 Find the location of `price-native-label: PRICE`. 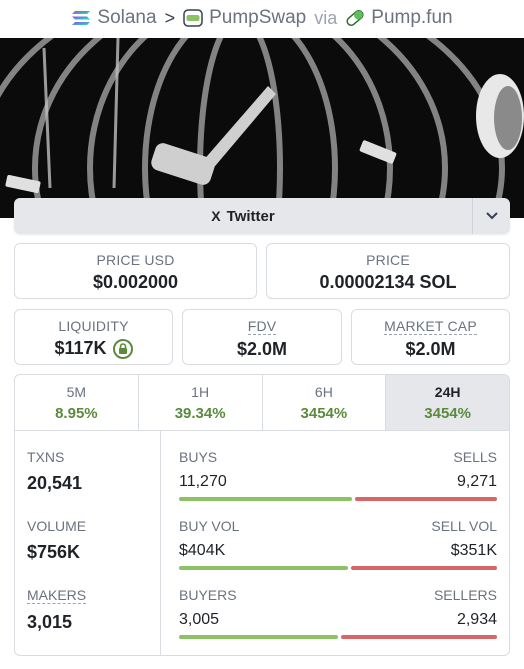

price-native-label: PRICE is located at coordinates (388, 260).